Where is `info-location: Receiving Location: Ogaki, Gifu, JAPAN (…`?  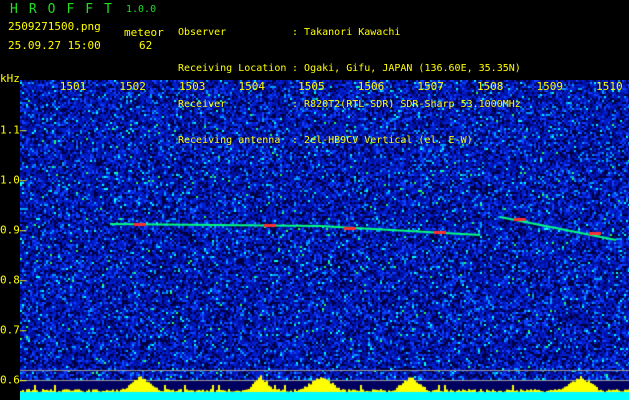
info-location: Receiving Location: Ogaki, Gifu, JAPAN (… is located at coordinates (349, 69).